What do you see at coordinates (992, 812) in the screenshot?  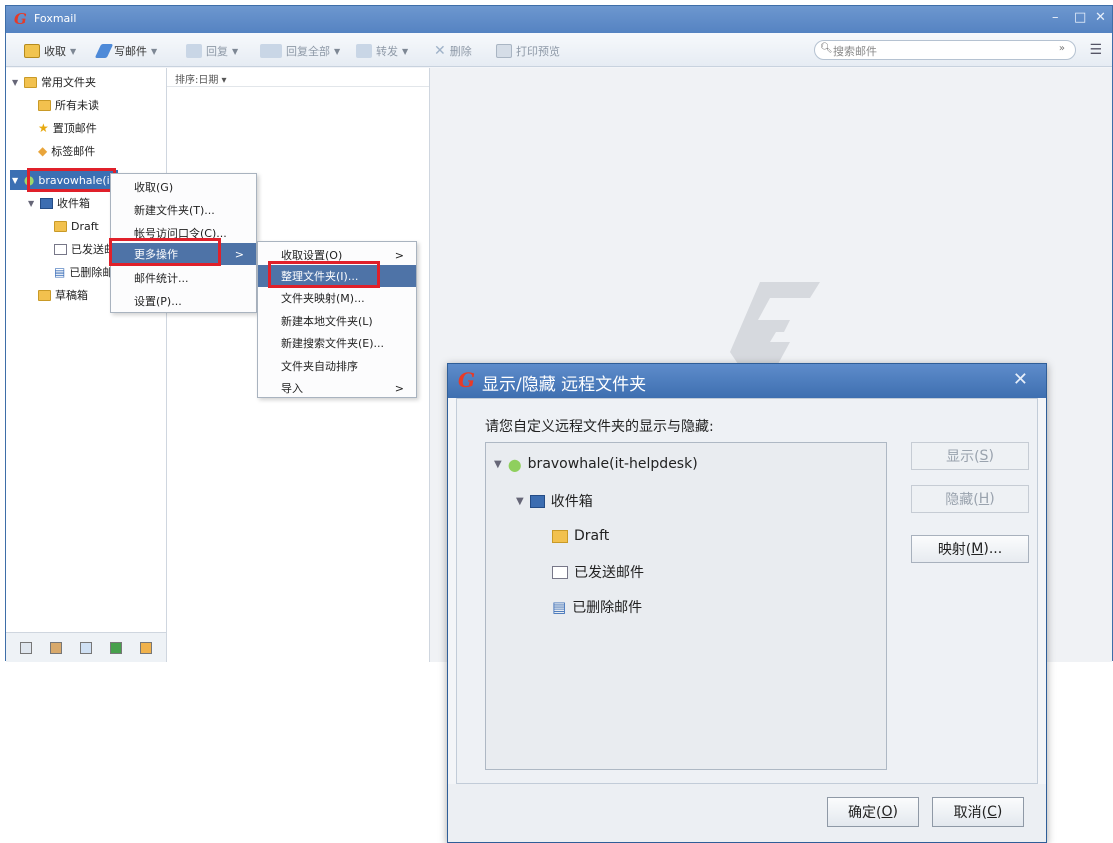 I see `button-key: C` at bounding box center [992, 812].